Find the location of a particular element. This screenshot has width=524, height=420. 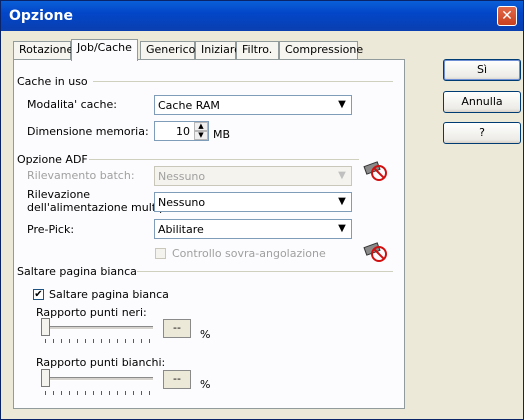

multifeed-select: Nessuno ▼ is located at coordinates (253, 202).